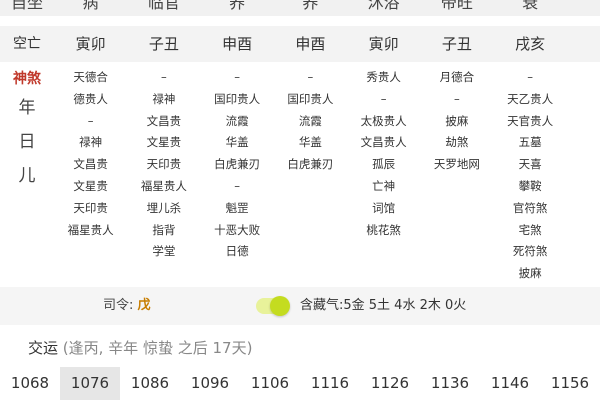  I want to click on dayun-year: 1136, so click(450, 383).